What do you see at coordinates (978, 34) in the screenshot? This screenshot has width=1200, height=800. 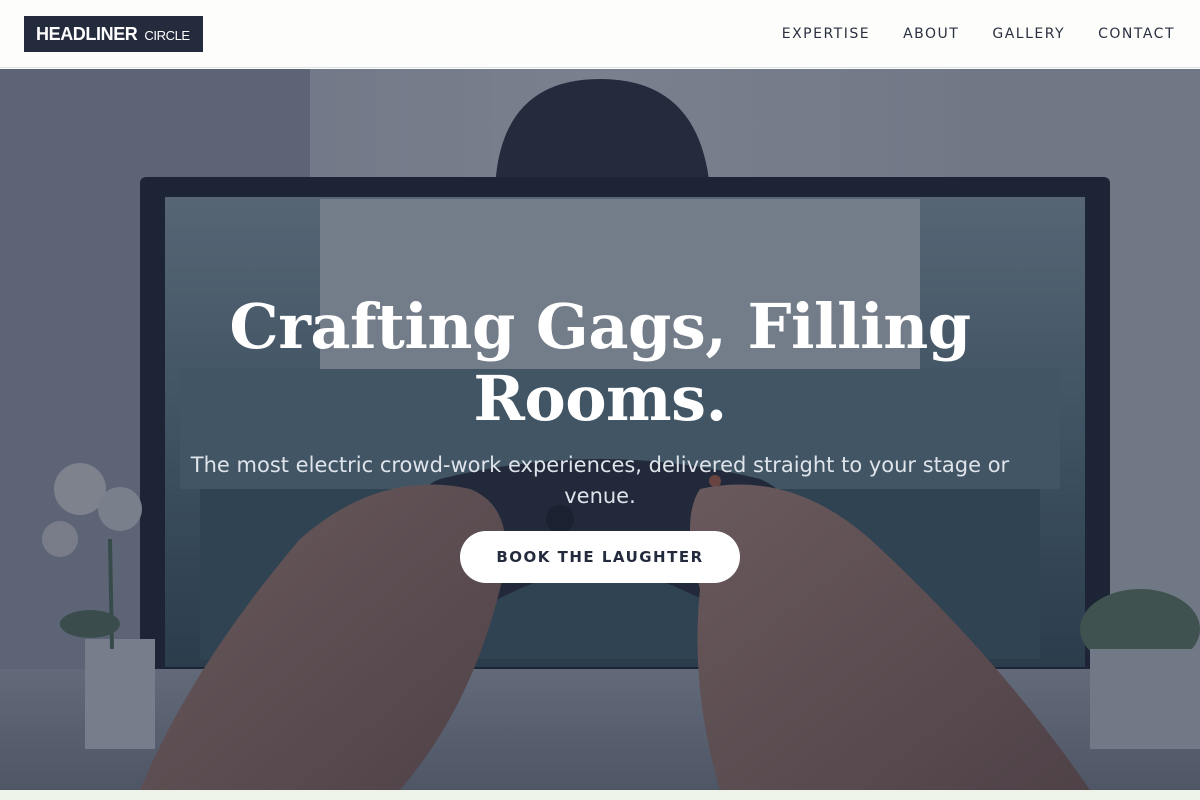 I see `main-nav: EXPERTISE ABOUT GALLERY CONTACT` at bounding box center [978, 34].